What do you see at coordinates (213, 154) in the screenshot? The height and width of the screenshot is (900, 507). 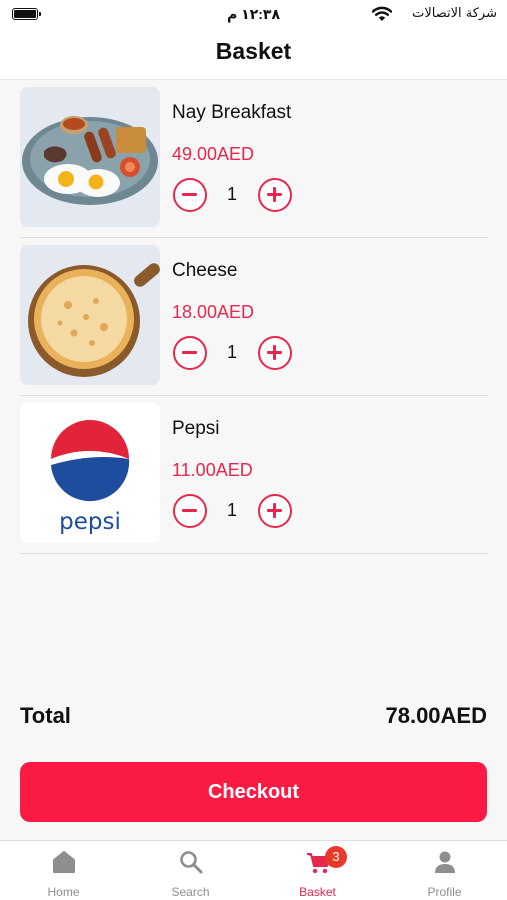 I see `item-price: 49.00AED` at bounding box center [213, 154].